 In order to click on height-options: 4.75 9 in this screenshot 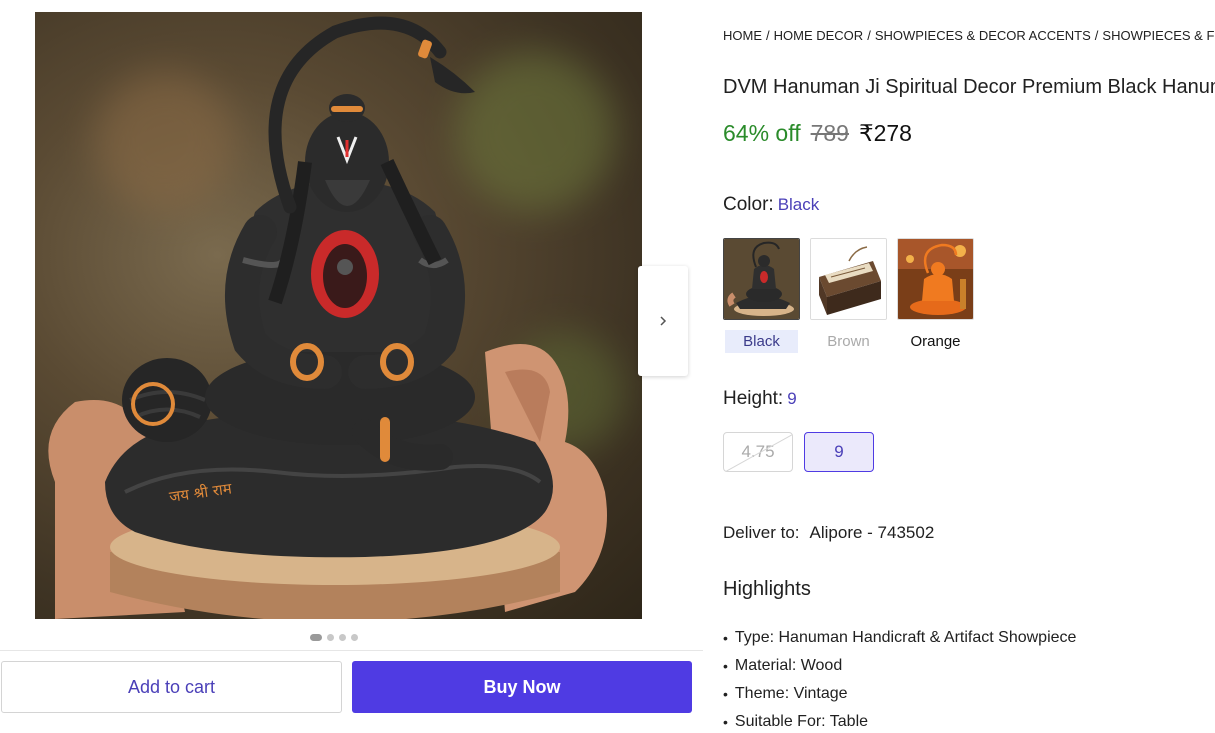, I will do `click(798, 452)`.